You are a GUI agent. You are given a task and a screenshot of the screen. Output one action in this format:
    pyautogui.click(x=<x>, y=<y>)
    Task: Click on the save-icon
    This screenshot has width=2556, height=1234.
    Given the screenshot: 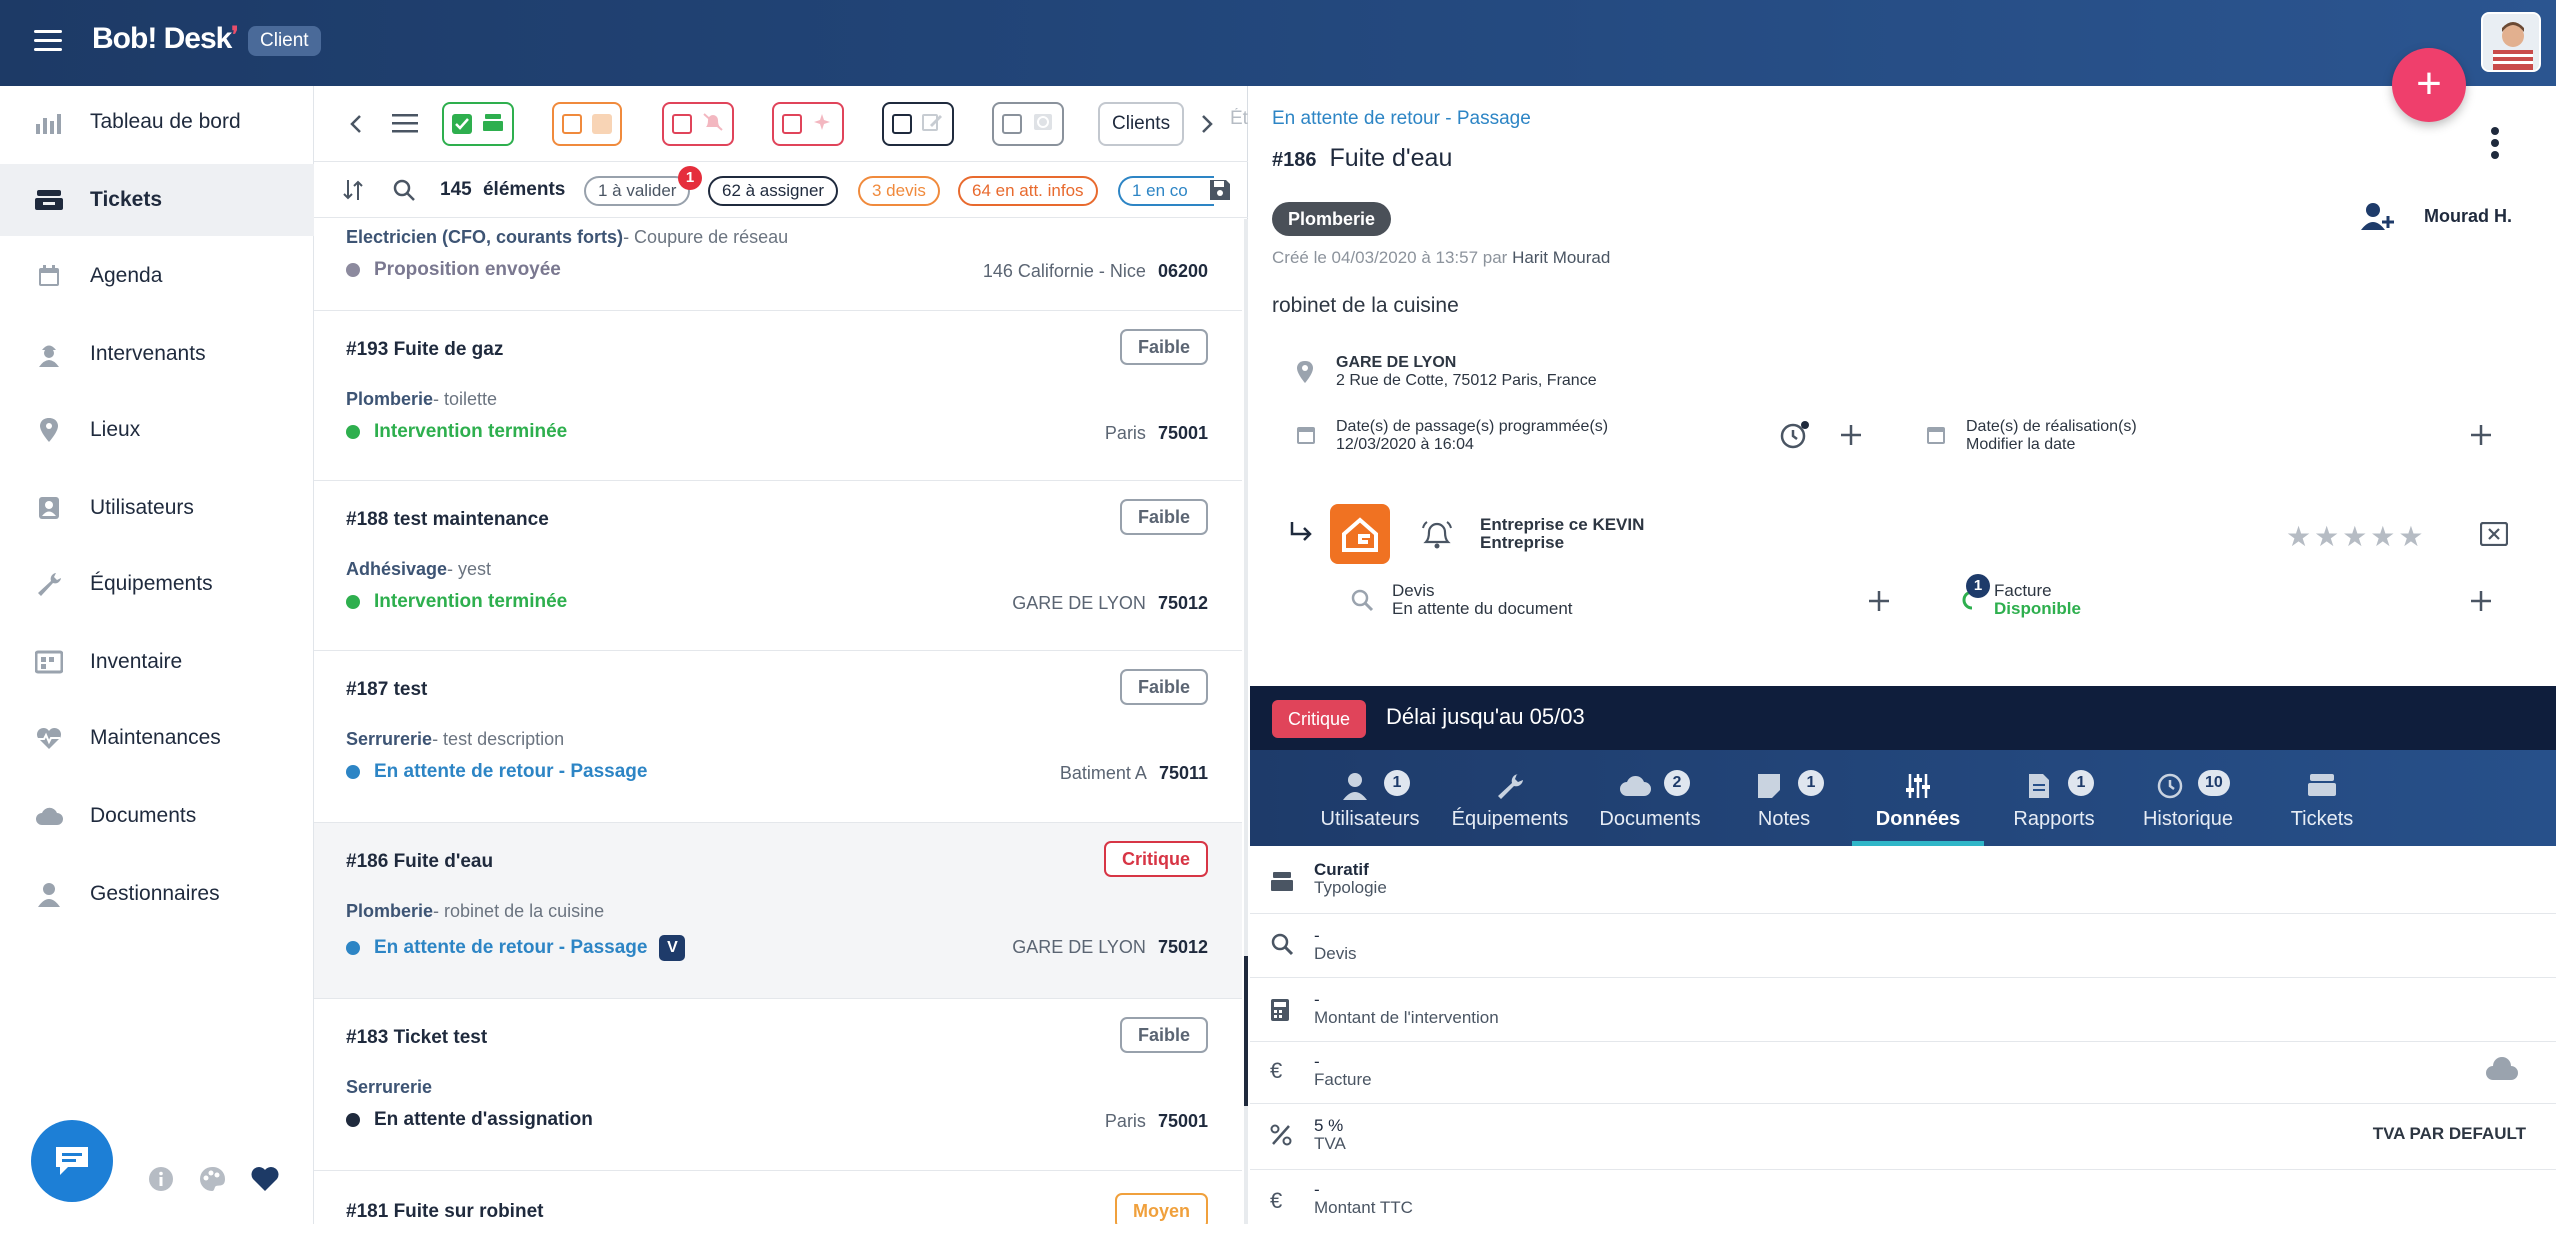 What is the action you would take?
    pyautogui.click(x=1217, y=191)
    